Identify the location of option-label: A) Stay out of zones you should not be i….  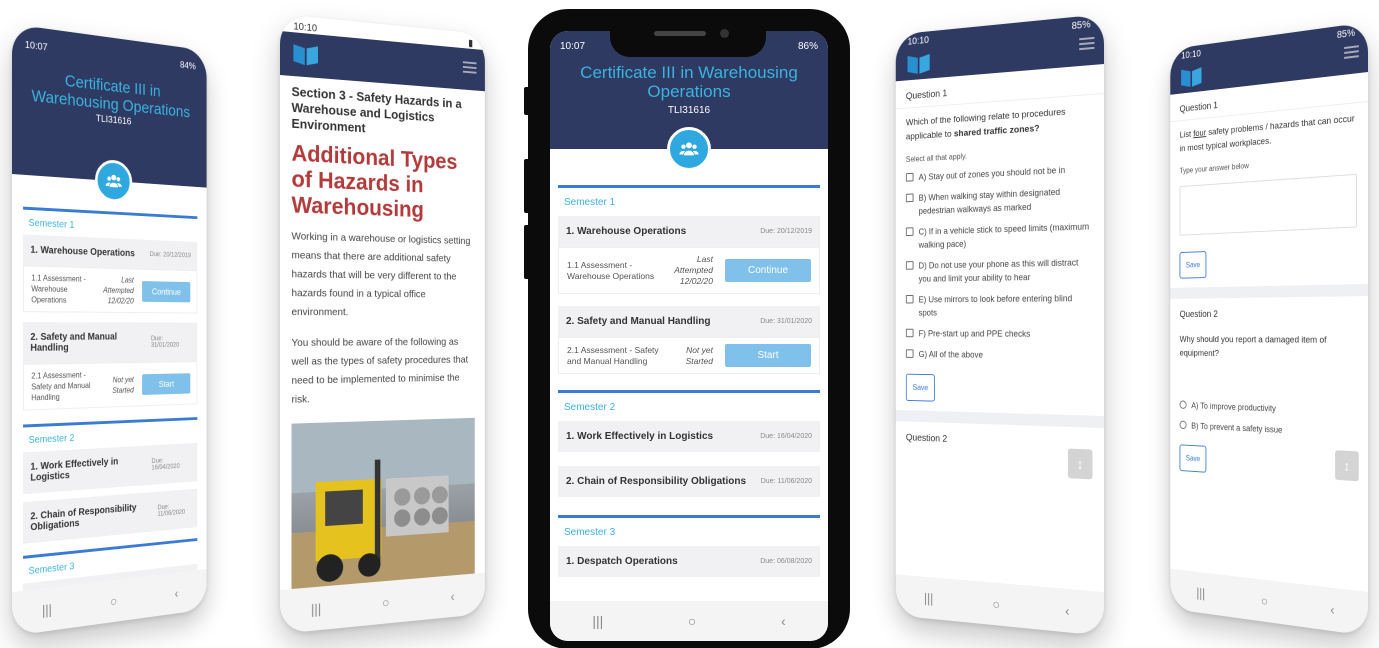
(992, 173).